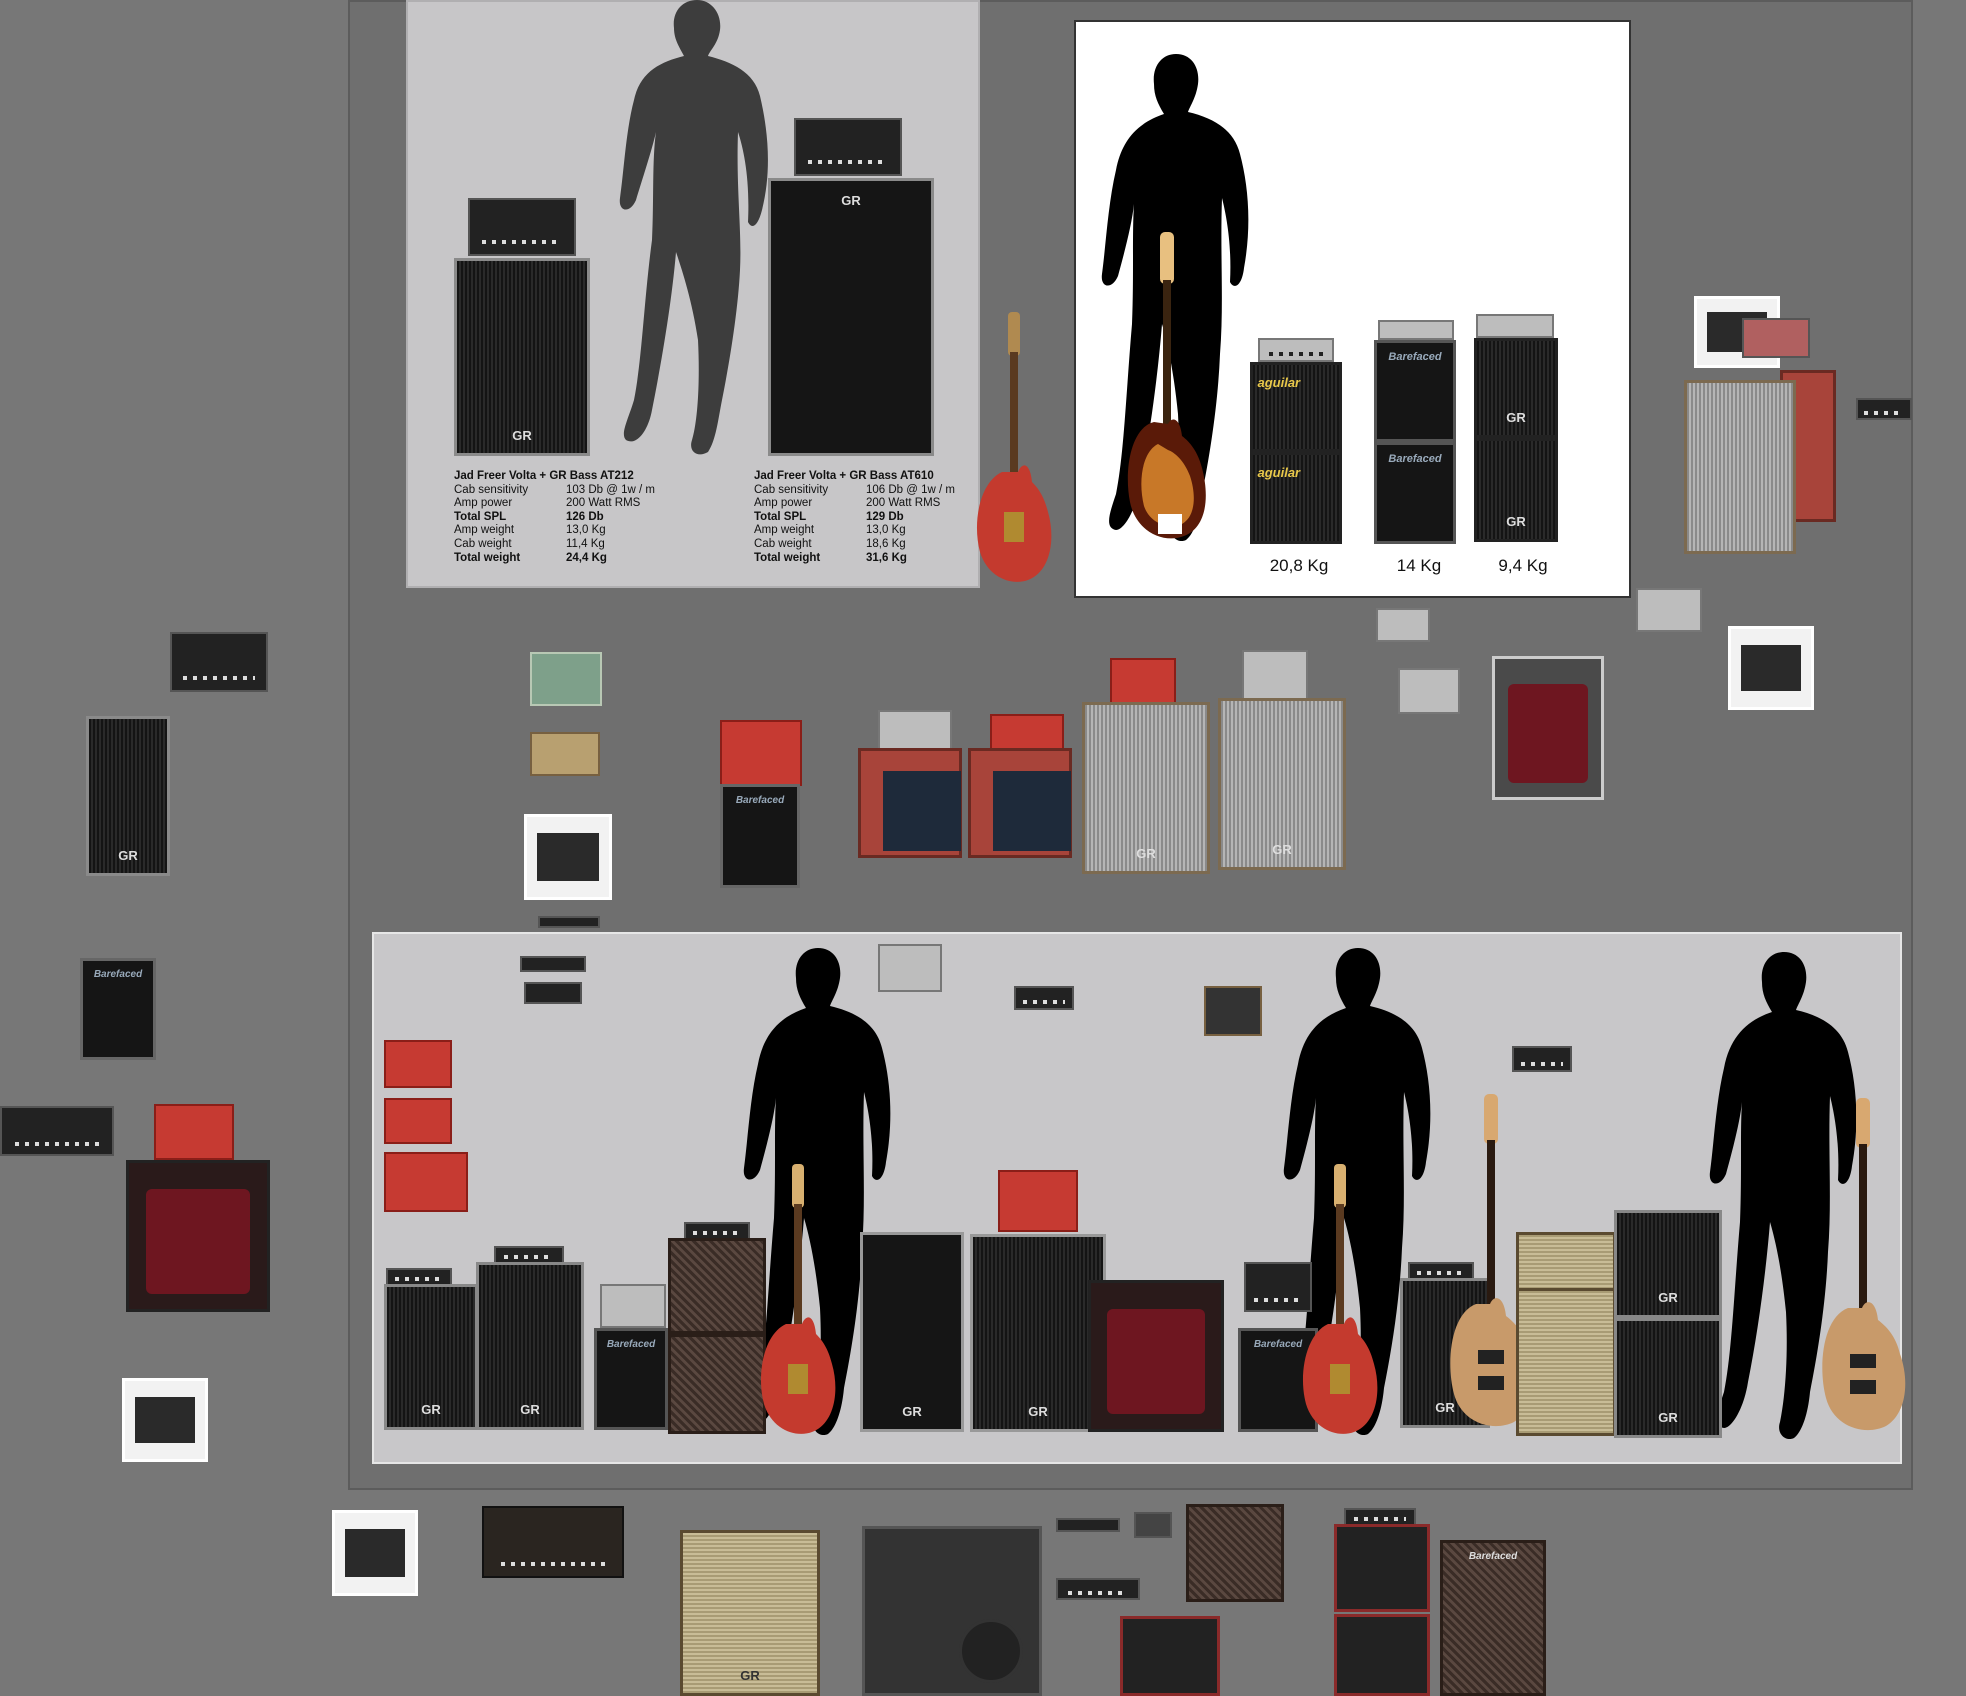  Describe the element at coordinates (851, 317) in the screenshot. I see `cab-gr-at610: GR` at that location.